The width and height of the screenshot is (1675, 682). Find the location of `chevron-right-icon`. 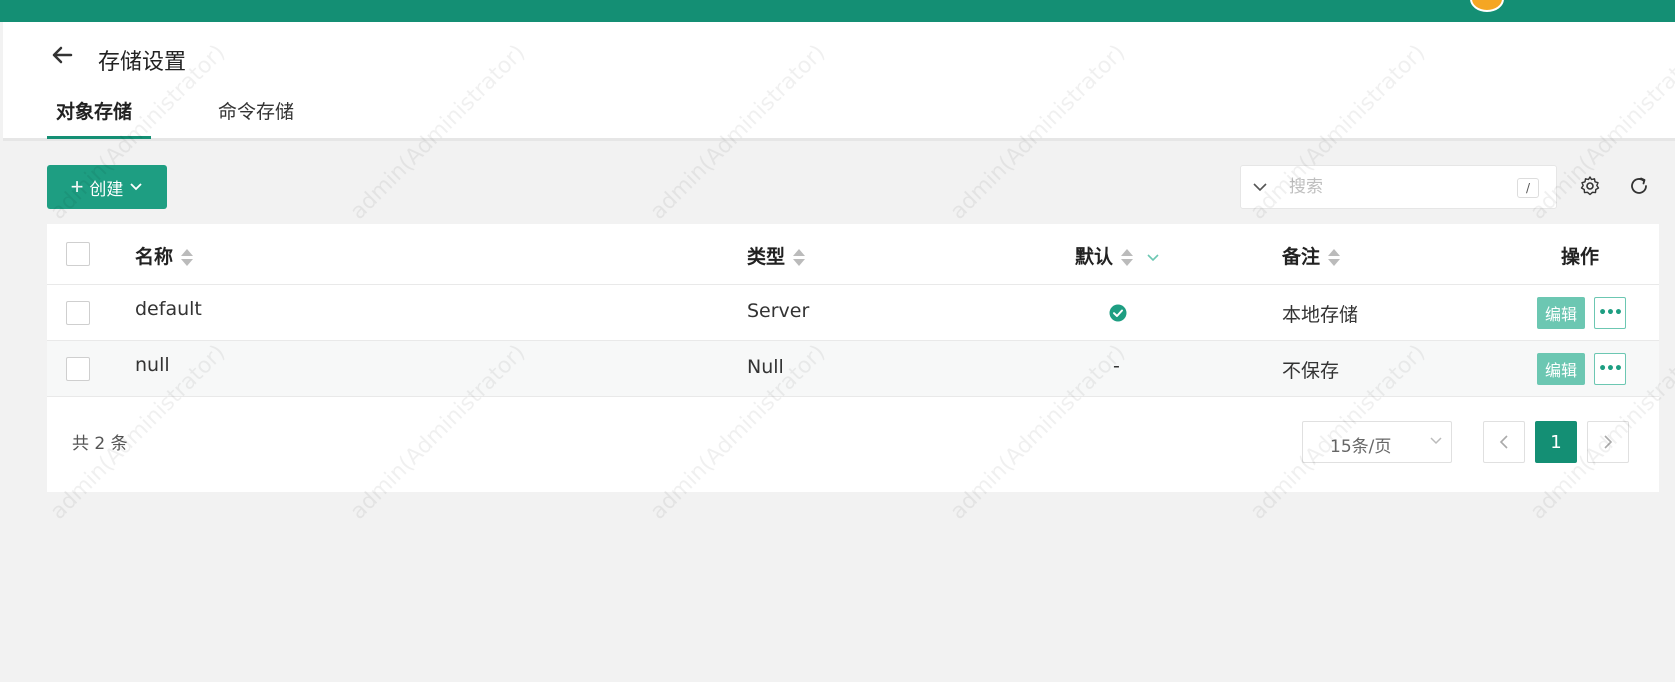

chevron-right-icon is located at coordinates (1608, 442).